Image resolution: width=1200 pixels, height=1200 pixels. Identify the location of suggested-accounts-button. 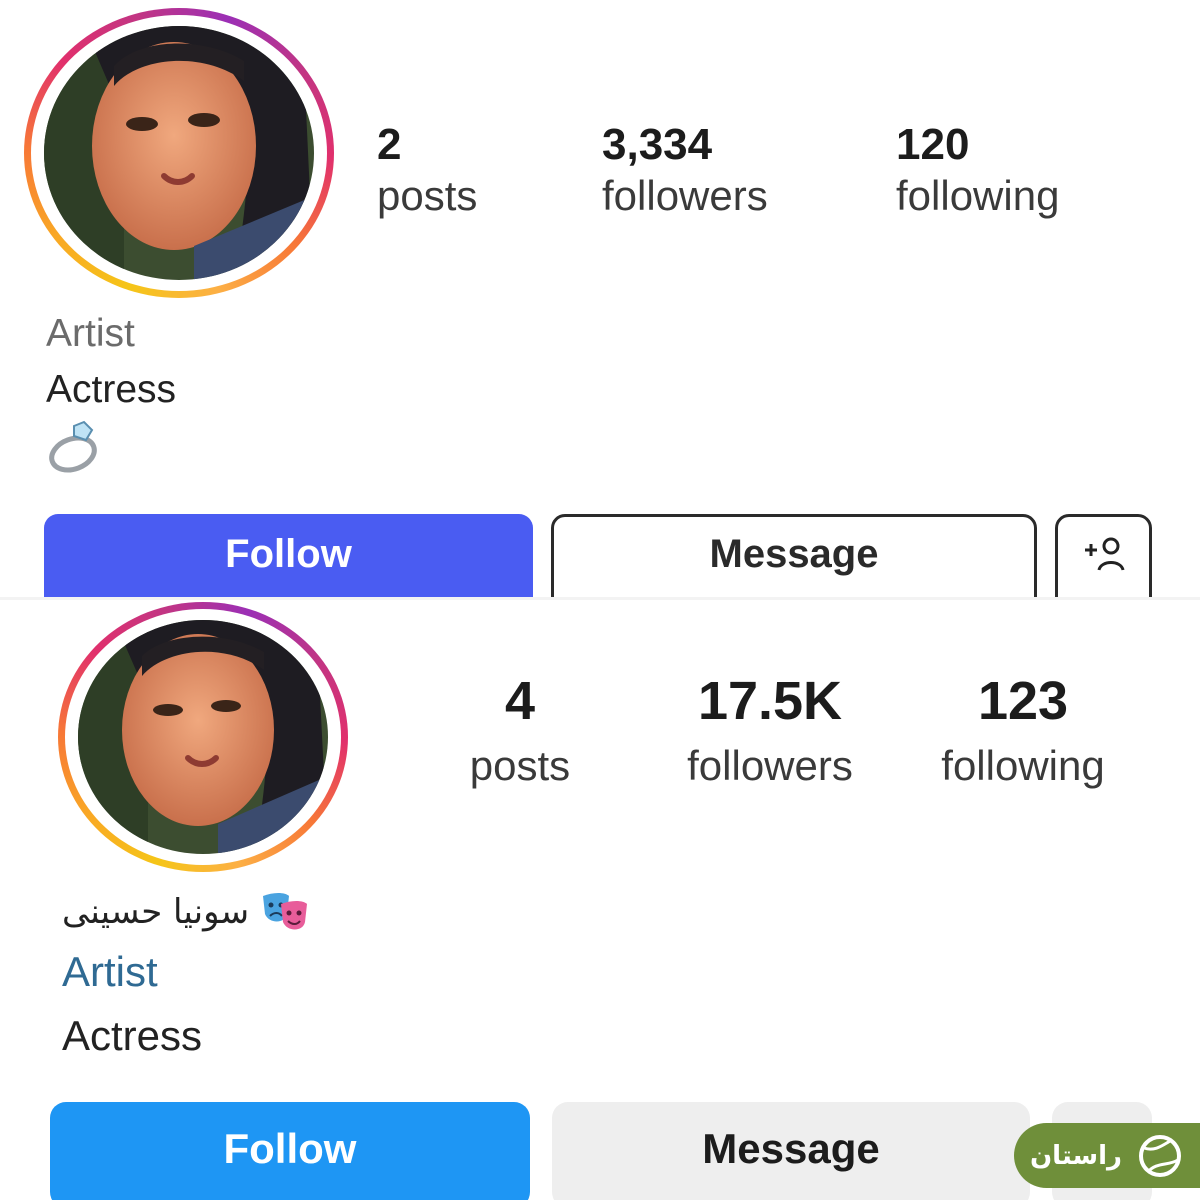
(1103, 555).